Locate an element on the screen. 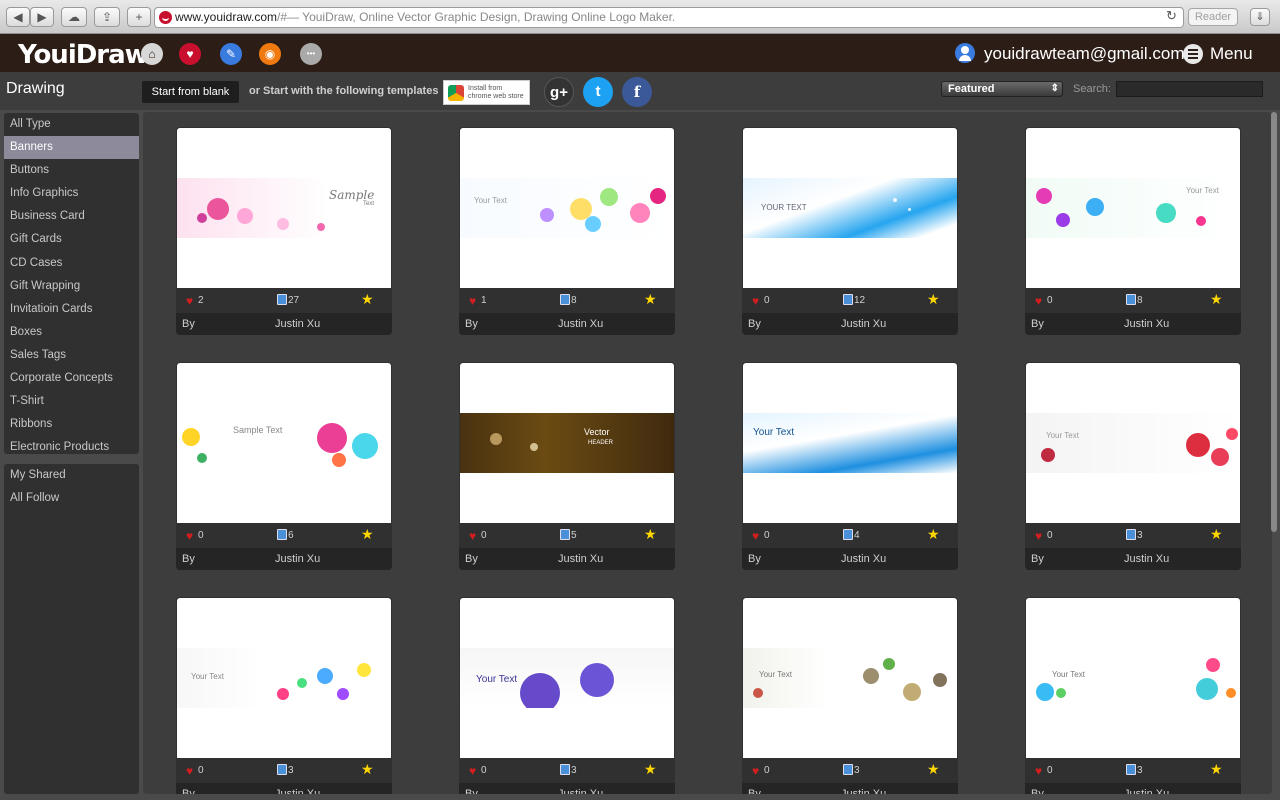 The height and width of the screenshot is (800, 1280). twitter-icon: t is located at coordinates (598, 92).